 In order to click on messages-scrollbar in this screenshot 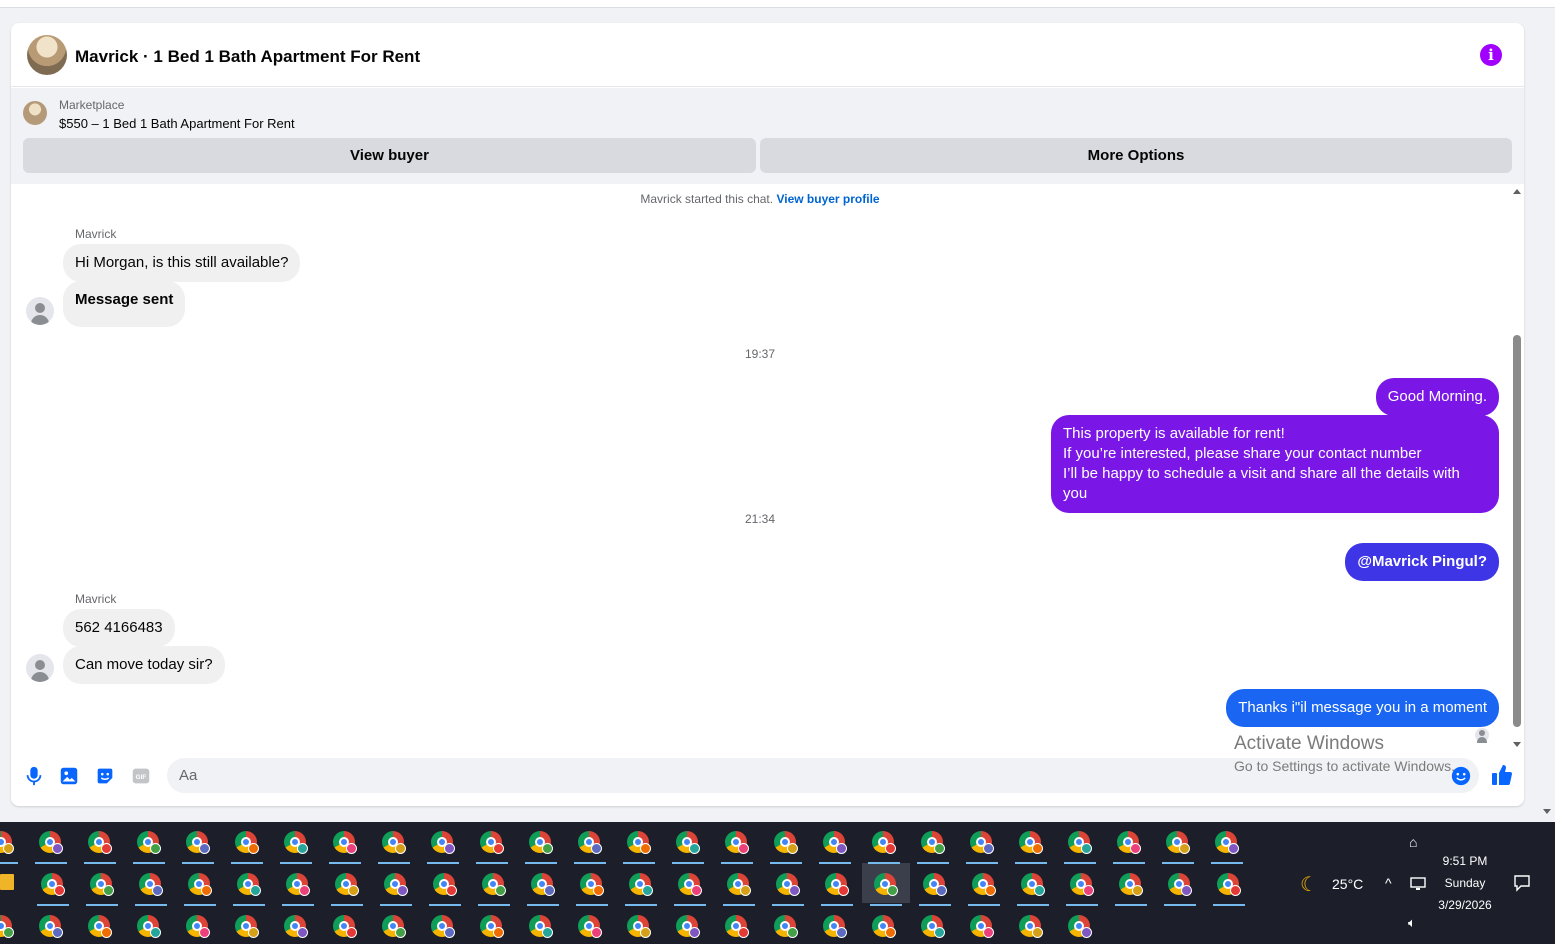, I will do `click(1517, 467)`.